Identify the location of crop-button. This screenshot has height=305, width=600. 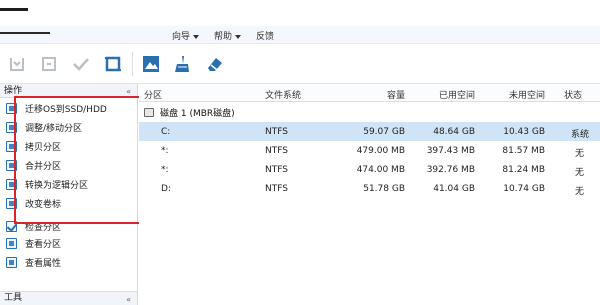
(113, 64).